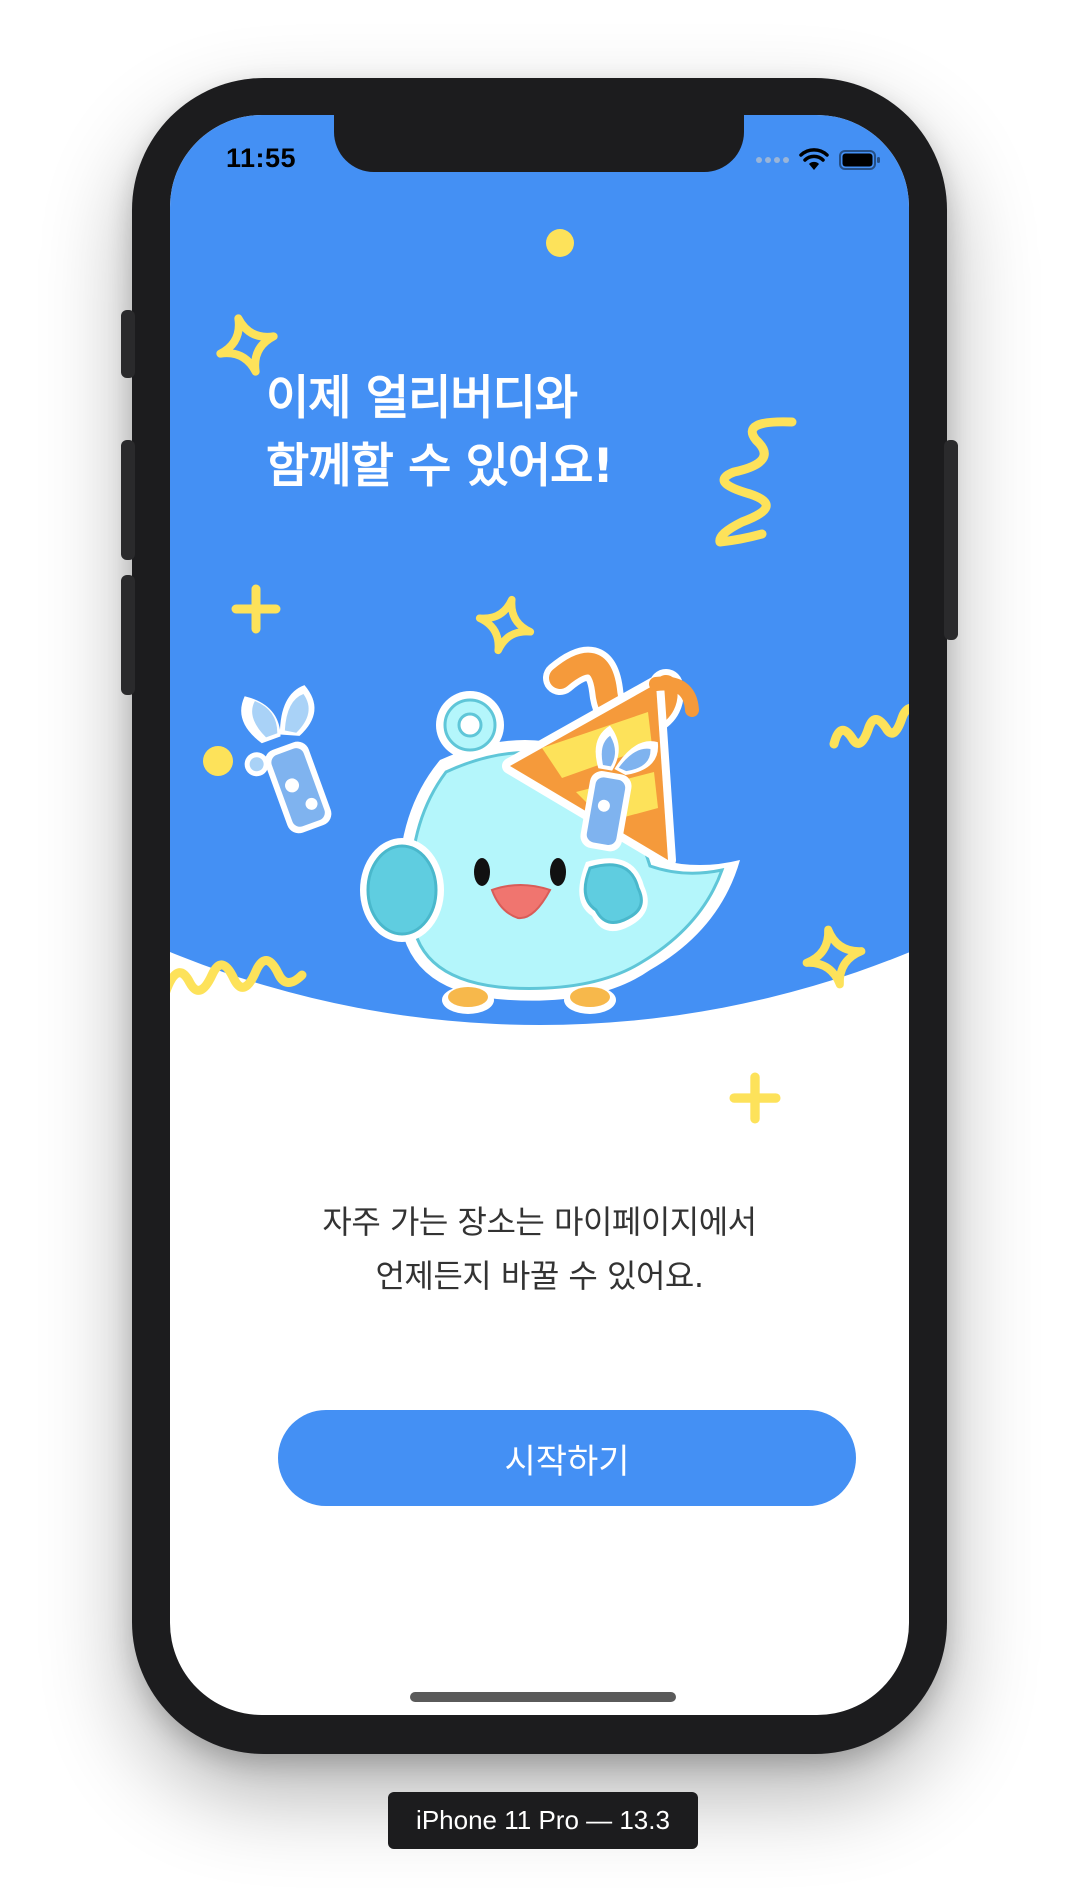 The width and height of the screenshot is (1076, 1900). I want to click on status-icons, so click(818, 159).